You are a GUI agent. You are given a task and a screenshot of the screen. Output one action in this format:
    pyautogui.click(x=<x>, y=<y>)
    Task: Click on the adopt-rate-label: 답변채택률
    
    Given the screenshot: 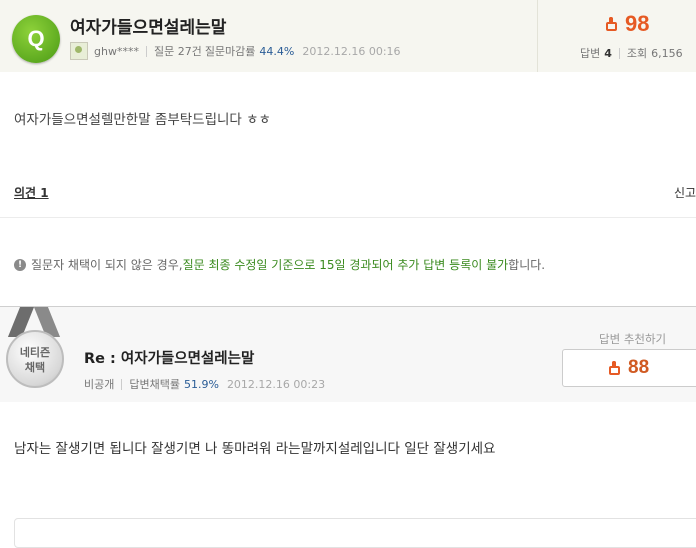 What is the action you would take?
    pyautogui.click(x=154, y=384)
    